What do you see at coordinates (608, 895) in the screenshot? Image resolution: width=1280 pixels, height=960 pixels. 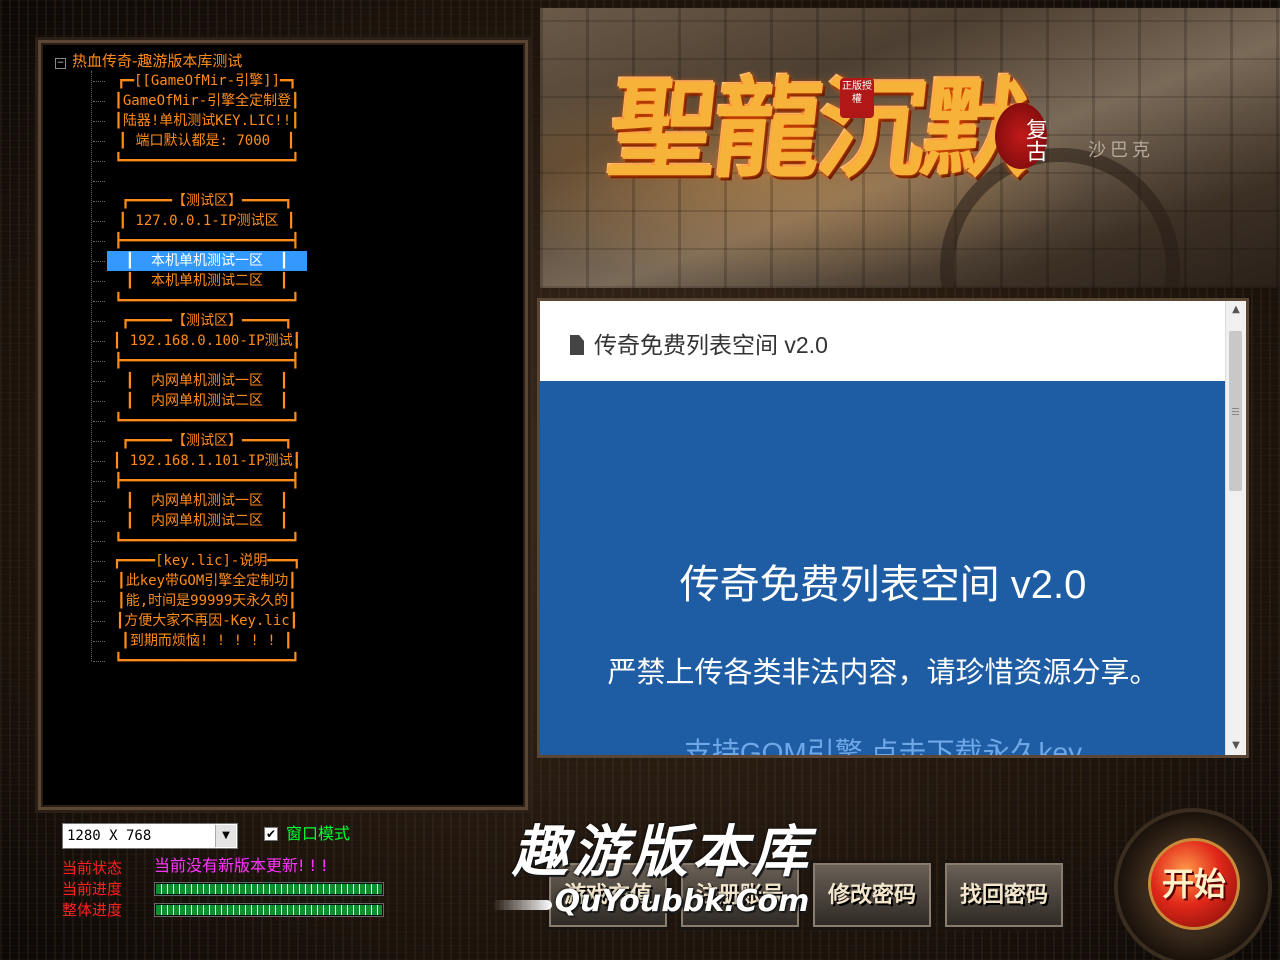 I see `recharge-button: 游戏充值` at bounding box center [608, 895].